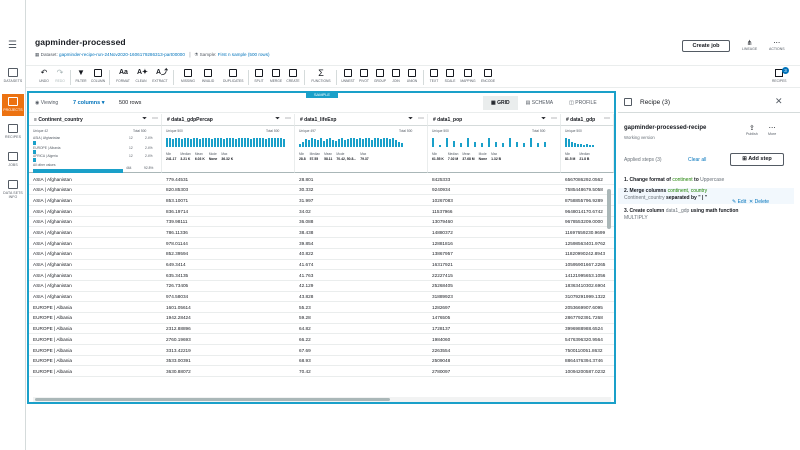  What do you see at coordinates (178, 317) in the screenshot?
I see `table-cell: 1942.28424` at bounding box center [178, 317].